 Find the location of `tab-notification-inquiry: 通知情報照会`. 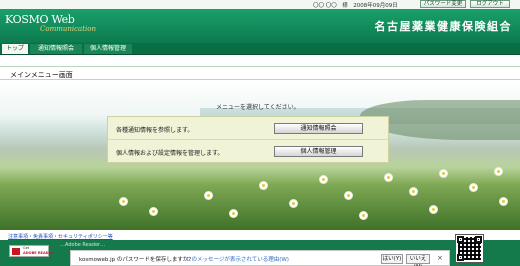

tab-notification-inquiry: 通知情報照会 is located at coordinates (56, 49).